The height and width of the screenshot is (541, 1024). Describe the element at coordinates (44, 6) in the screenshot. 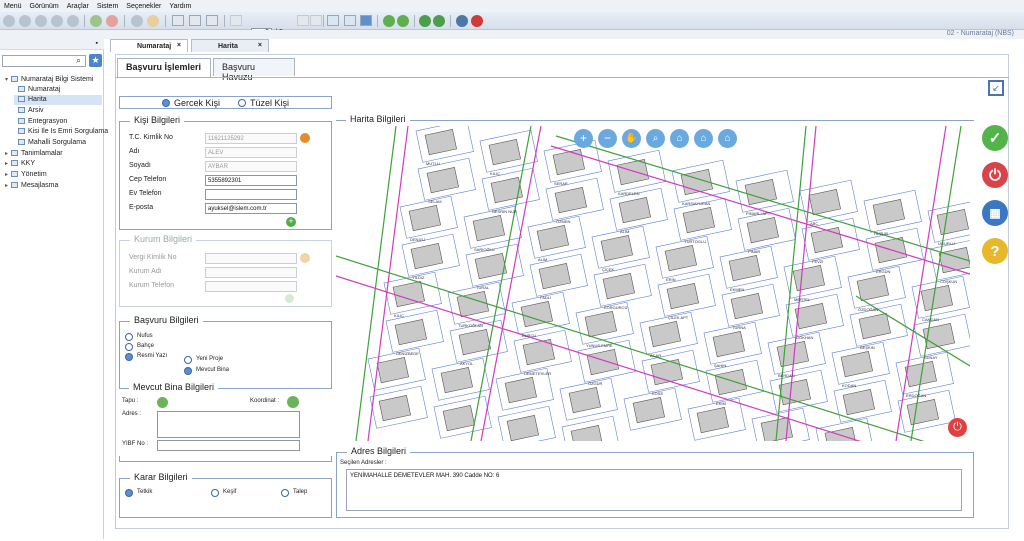

I see `menu-item-view: Görünüm` at that location.